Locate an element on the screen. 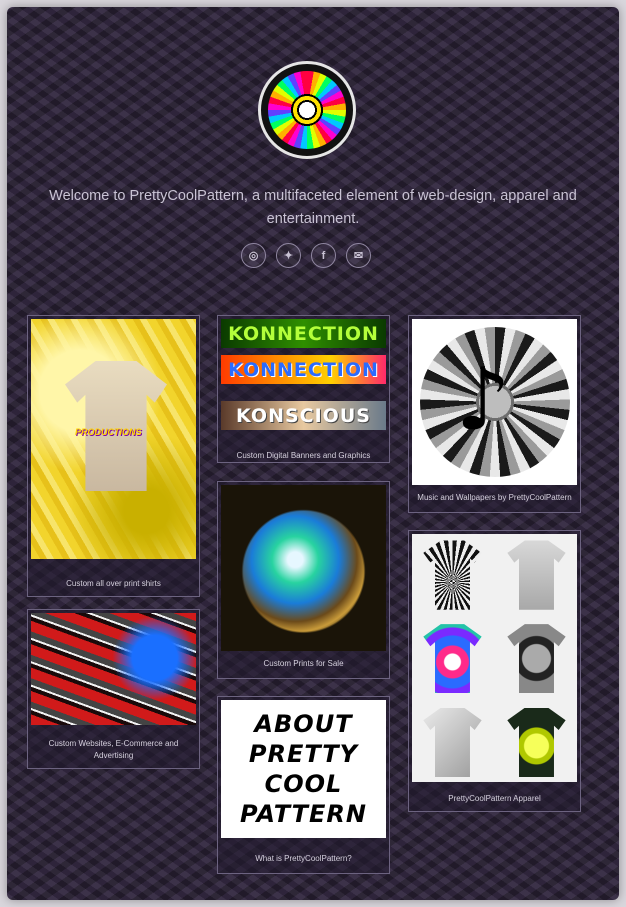 This screenshot has width=626, height=907. disc-graphic: ♪ is located at coordinates (494, 402).